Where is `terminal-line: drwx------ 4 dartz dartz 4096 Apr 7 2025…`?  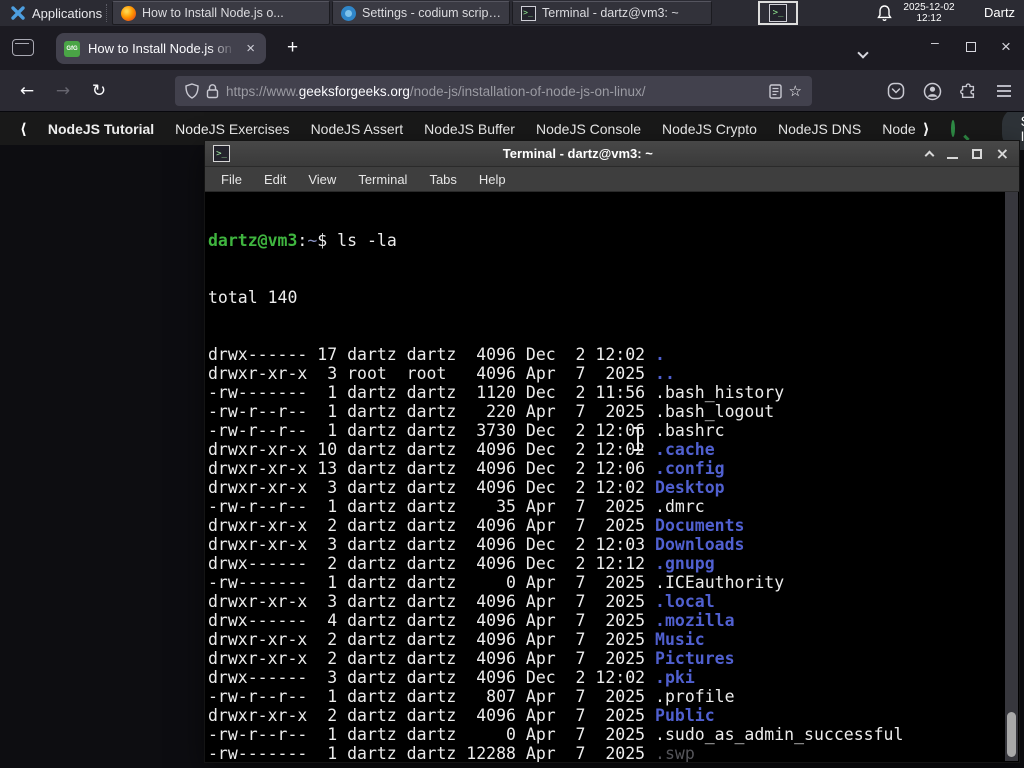 terminal-line: drwx------ 4 dartz dartz 4096 Apr 7 2025… is located at coordinates (471, 620).